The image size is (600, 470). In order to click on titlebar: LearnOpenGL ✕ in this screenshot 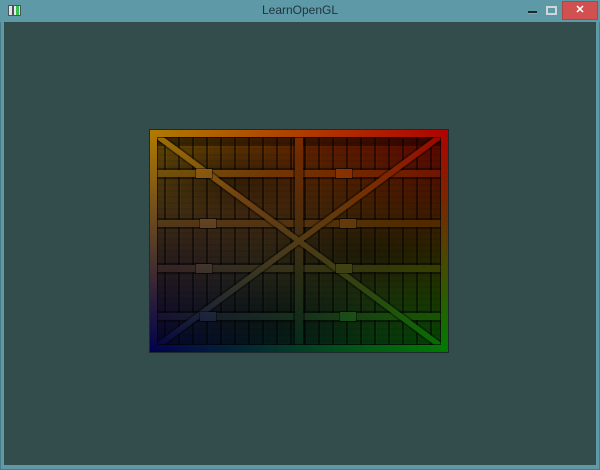, I will do `click(300, 11)`.